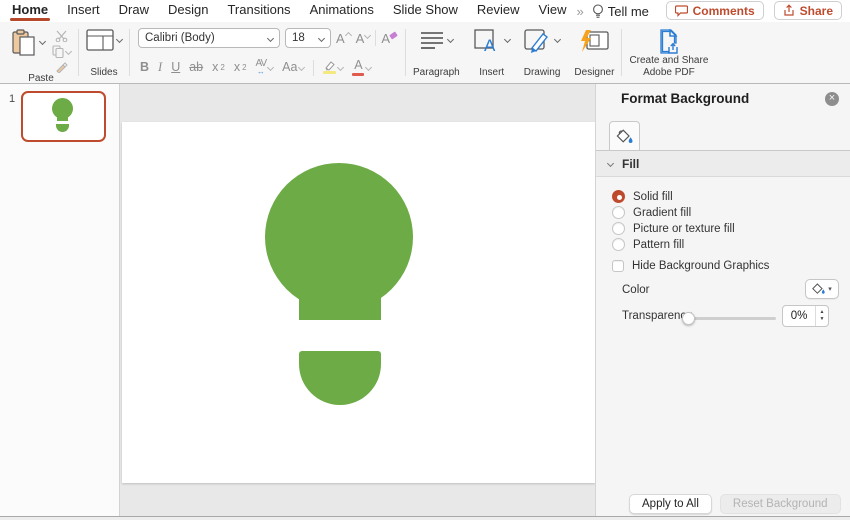 The height and width of the screenshot is (520, 850). What do you see at coordinates (12, 99) in the screenshot?
I see `slide-number: 1` at bounding box center [12, 99].